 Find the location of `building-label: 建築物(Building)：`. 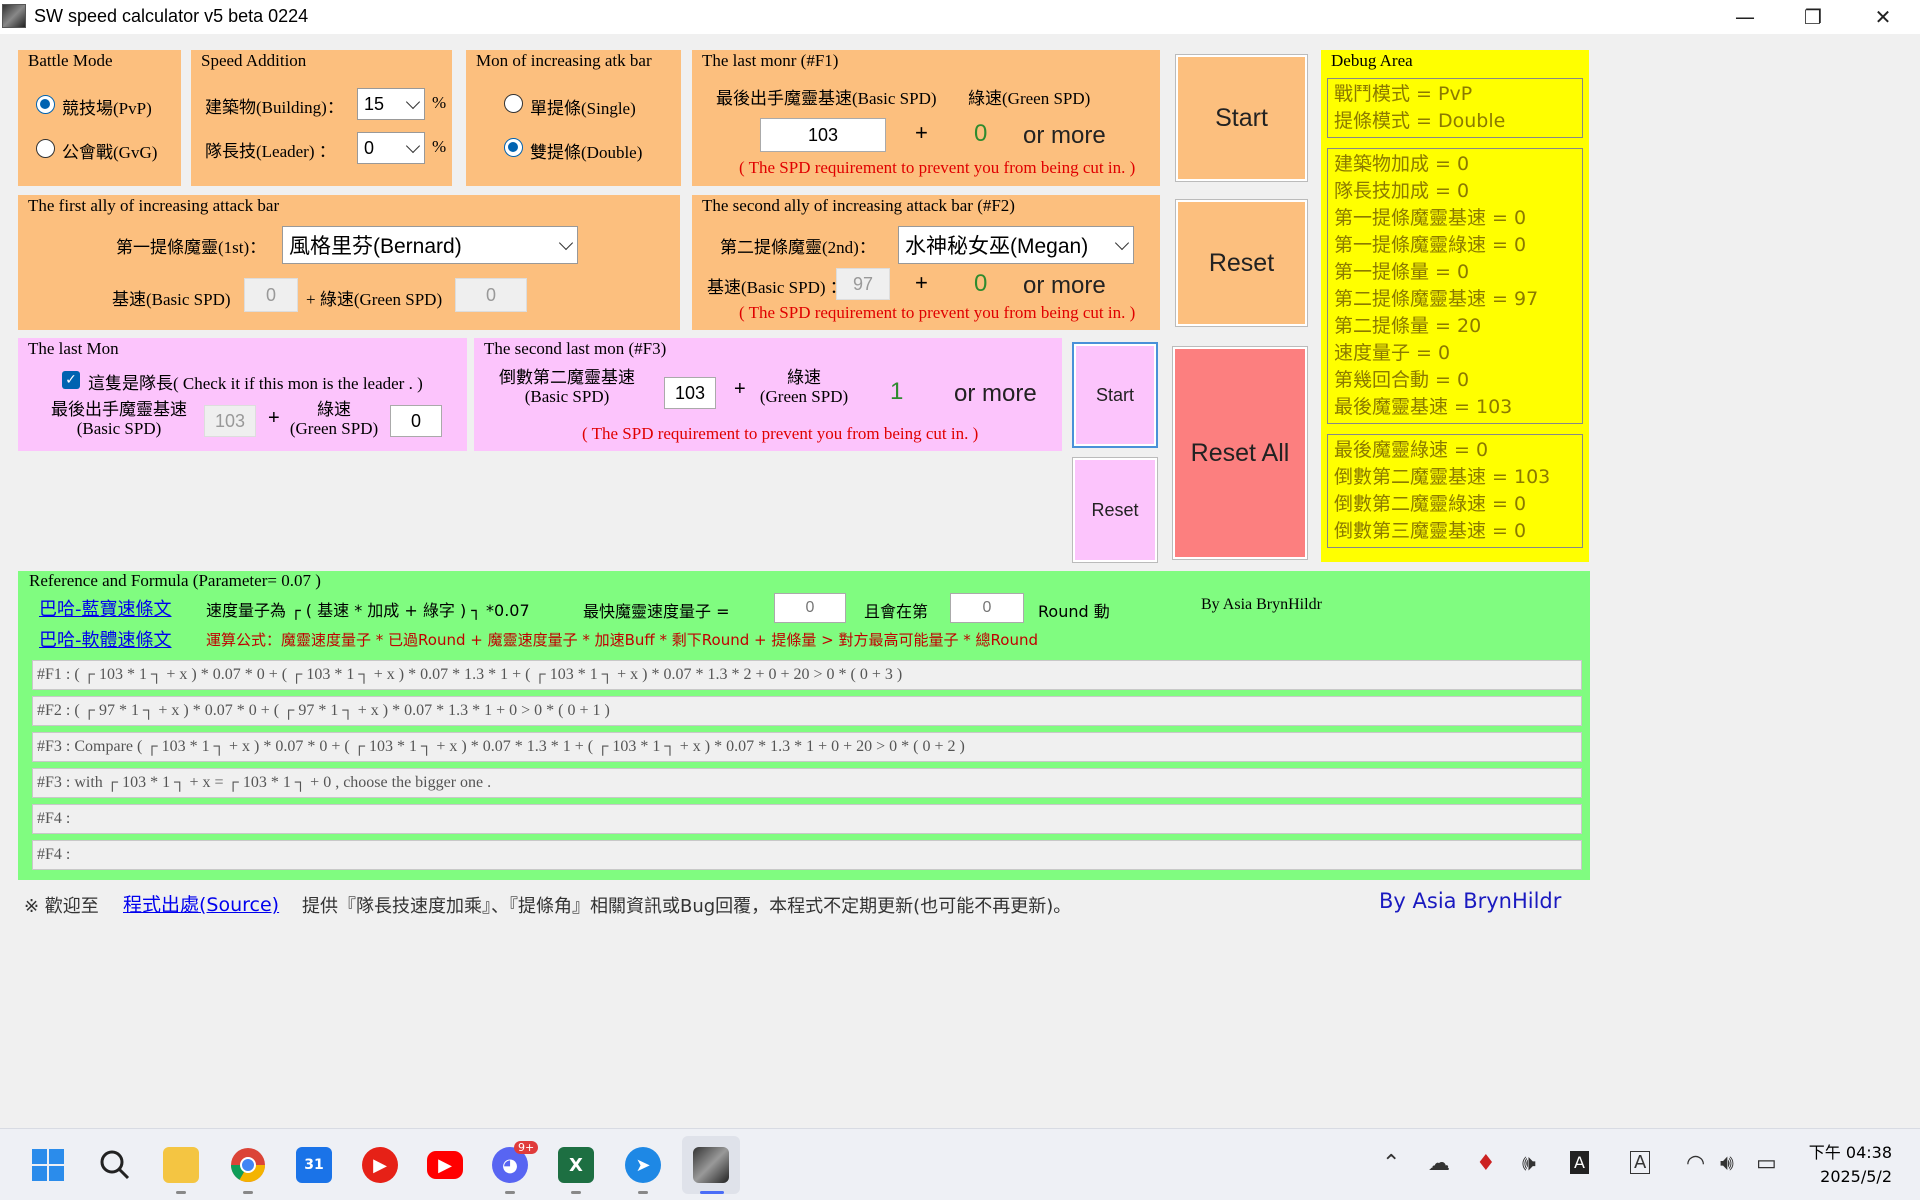

building-label: 建築物(Building)： is located at coordinates (274, 107).